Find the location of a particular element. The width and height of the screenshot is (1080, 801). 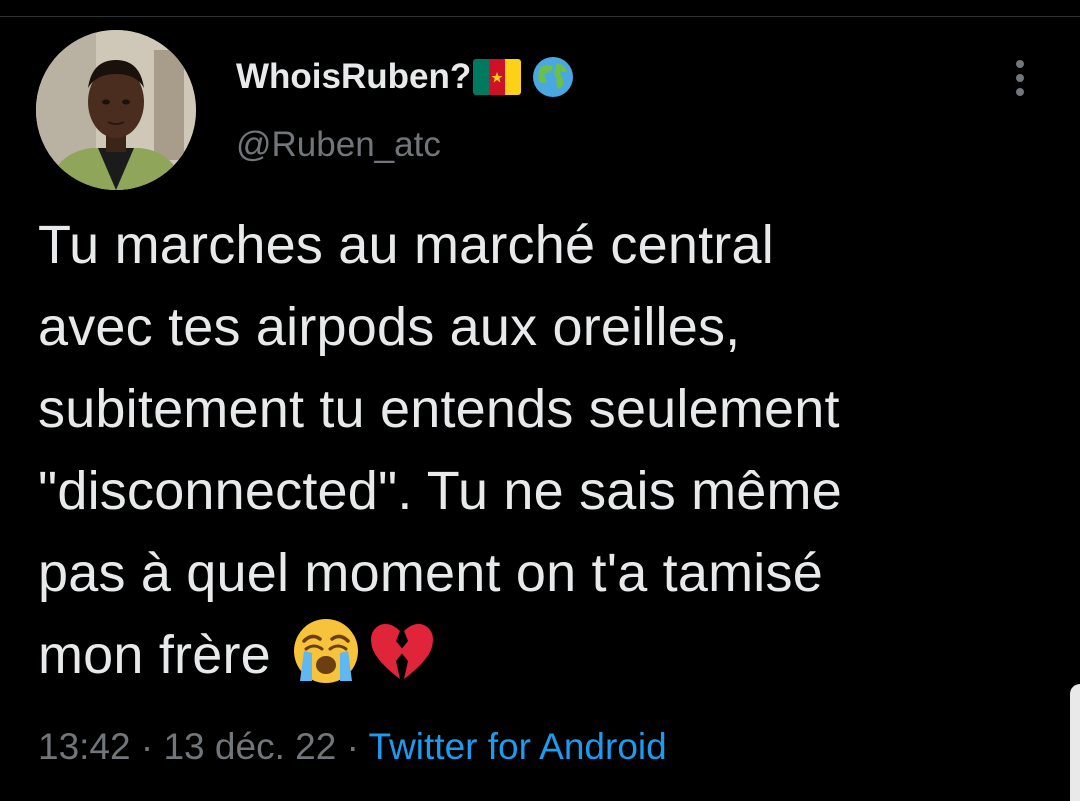

display-name-text: WhoisRuben? is located at coordinates (354, 76).